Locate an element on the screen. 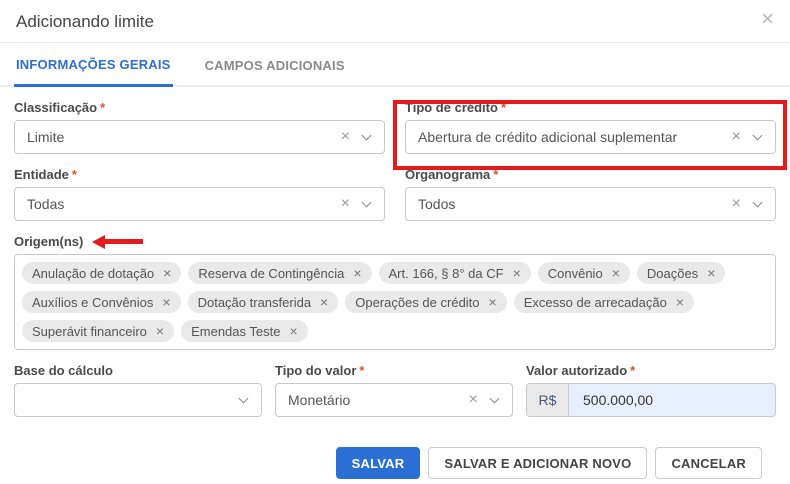 Image resolution: width=790 pixels, height=484 pixels. origem-tag-label: Doações is located at coordinates (672, 273).